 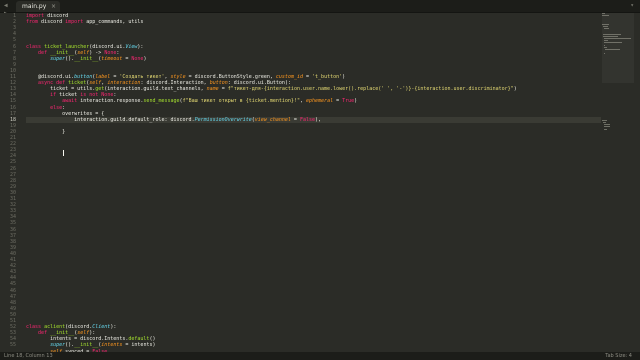 I want to click on code-token: Client, so click(x=101, y=327).